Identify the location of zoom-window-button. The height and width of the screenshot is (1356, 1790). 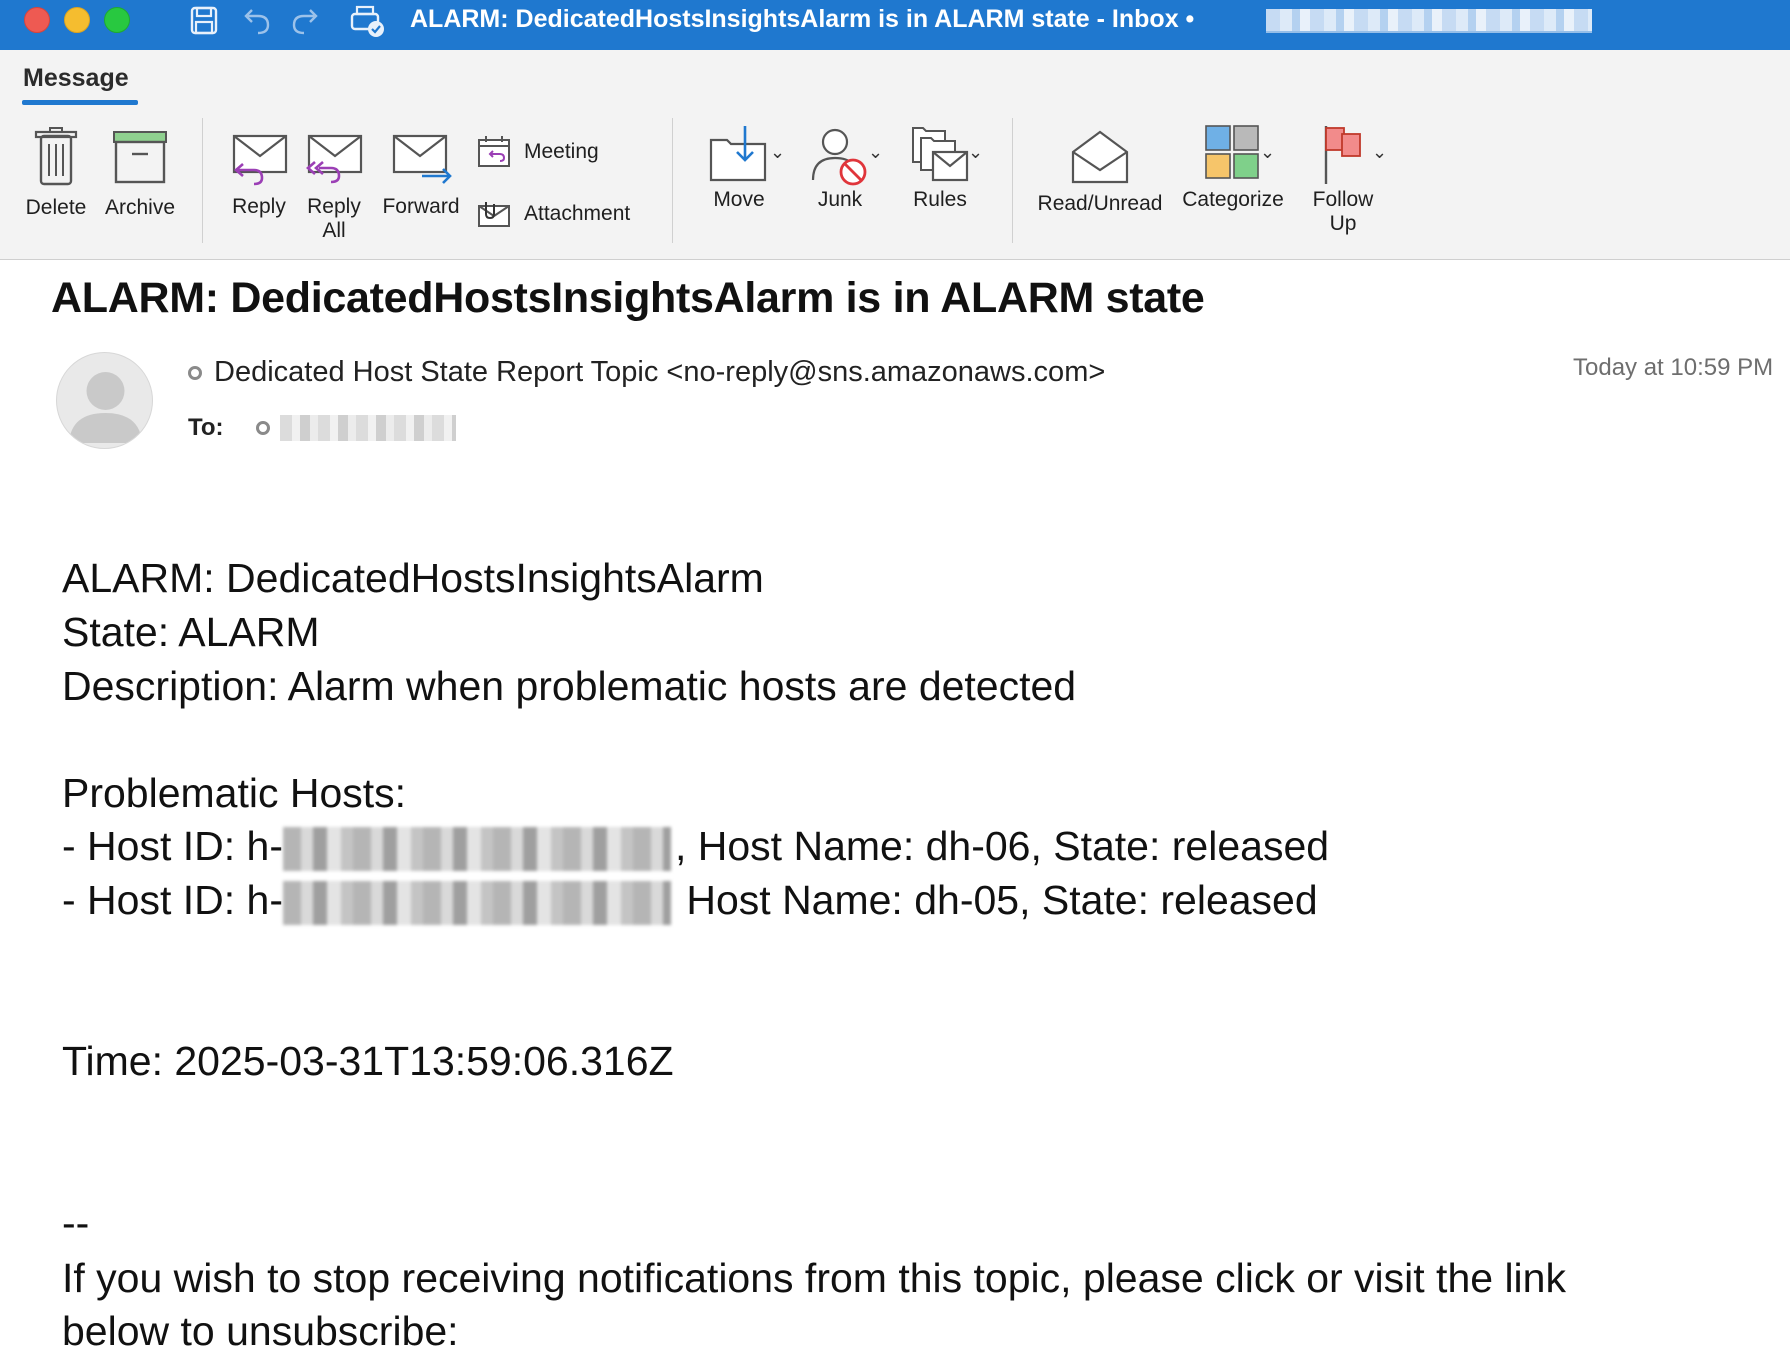
(117, 20).